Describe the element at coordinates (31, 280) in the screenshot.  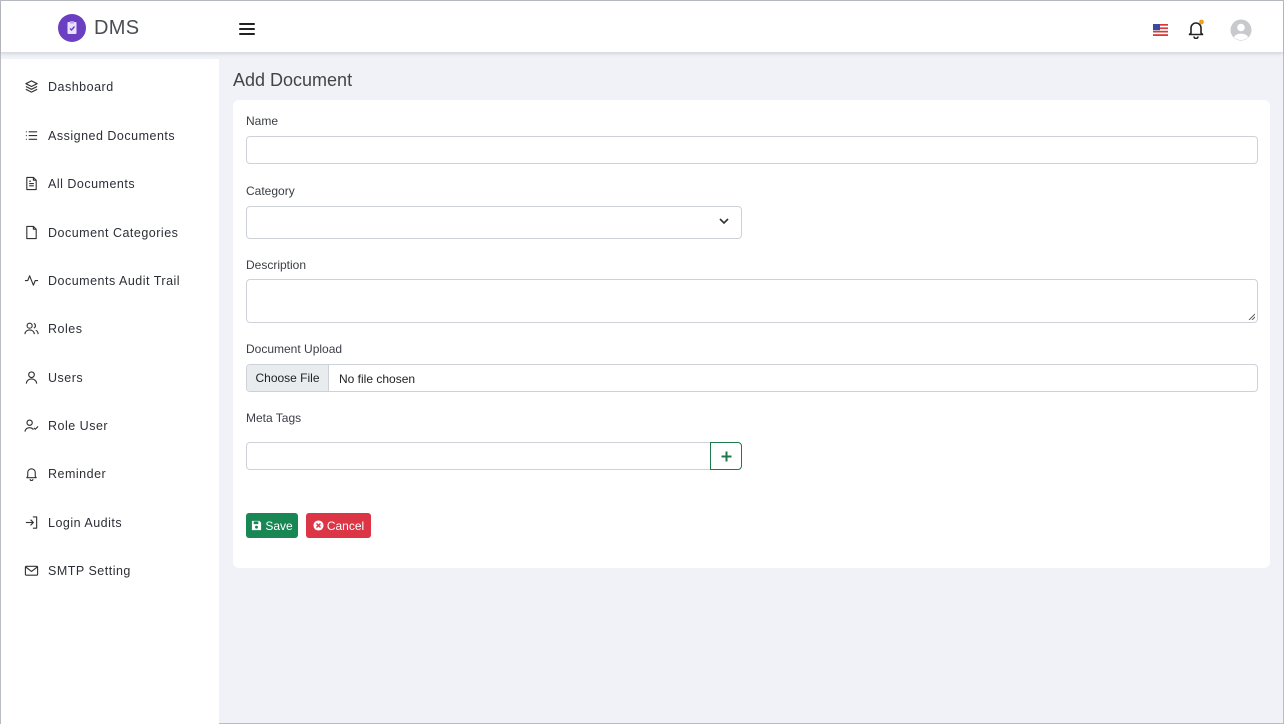
I see `activity-icon` at that location.